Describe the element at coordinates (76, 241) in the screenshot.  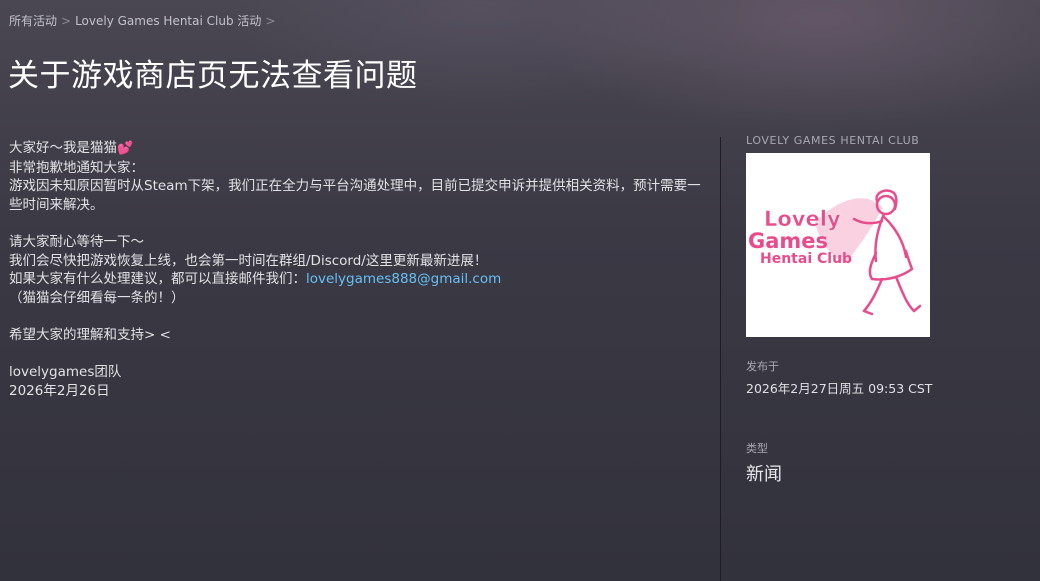
I see `post-line: 请大家耐心等待一下～` at that location.